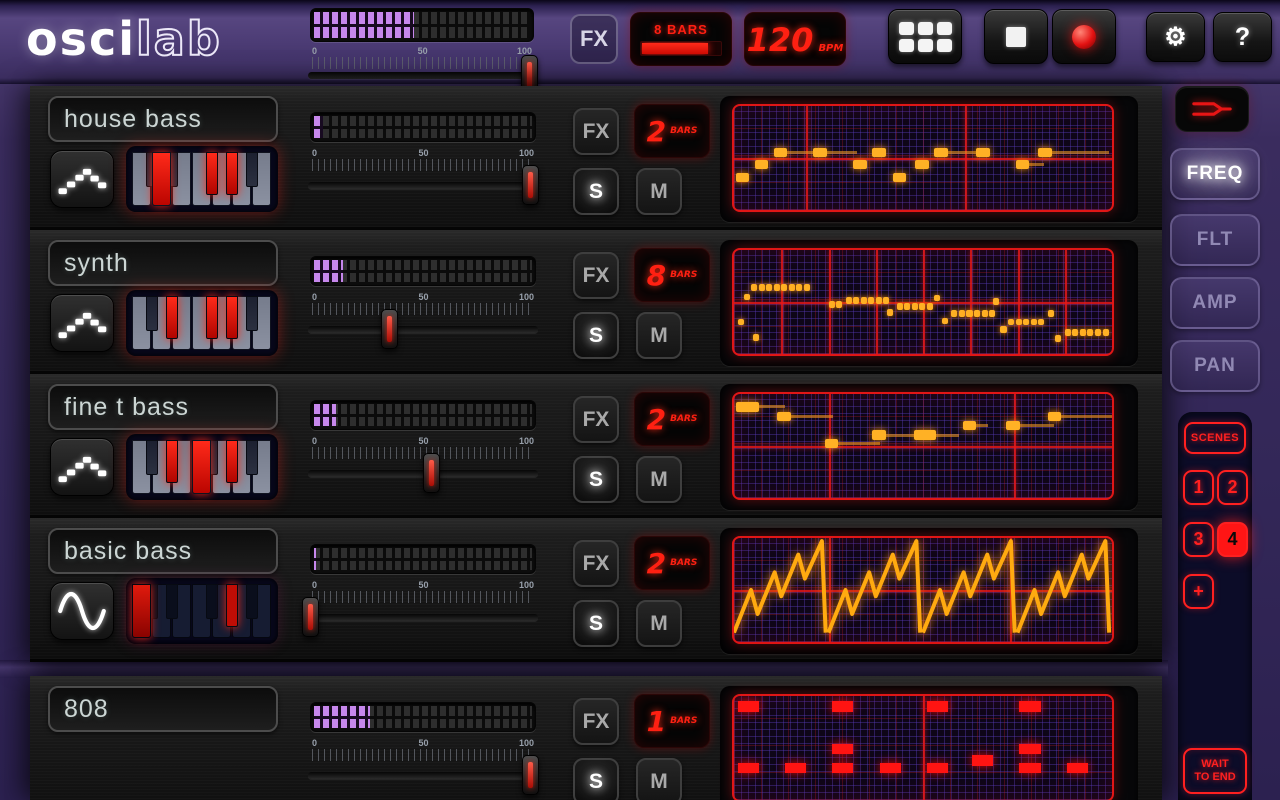 This screenshot has width=1280, height=800. I want to click on master-slider-track, so click(422, 75).